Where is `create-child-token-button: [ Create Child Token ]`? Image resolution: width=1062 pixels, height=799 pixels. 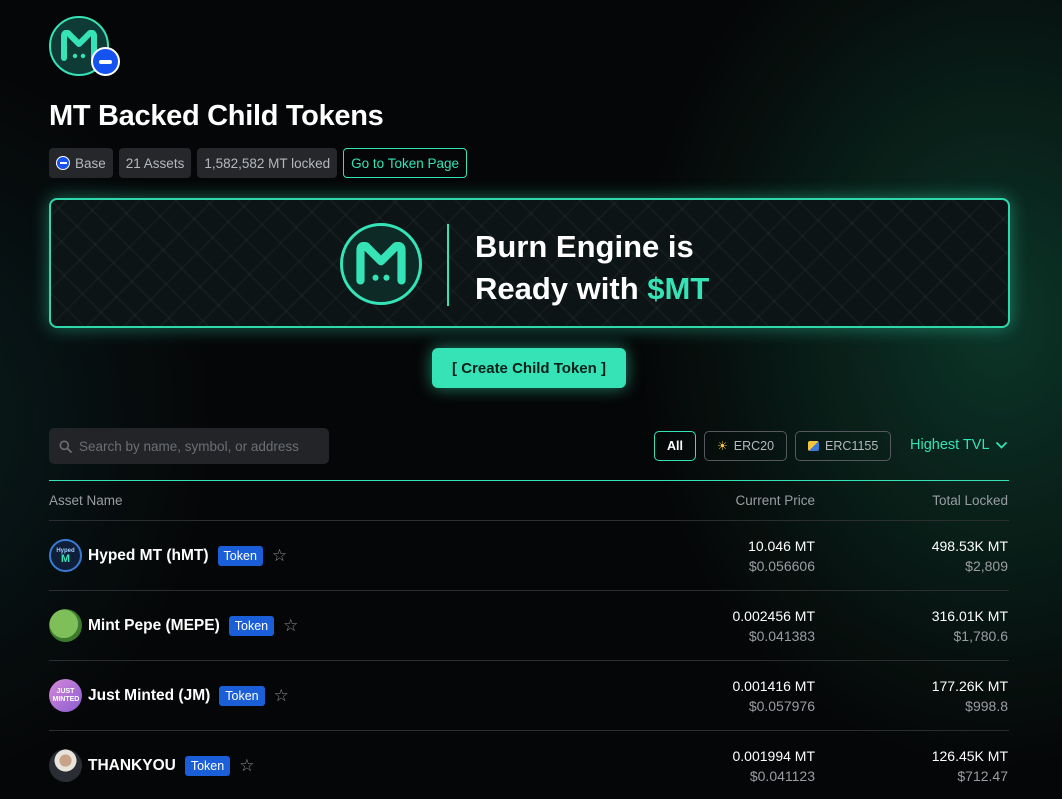 create-child-token-button: [ Create Child Token ] is located at coordinates (529, 368).